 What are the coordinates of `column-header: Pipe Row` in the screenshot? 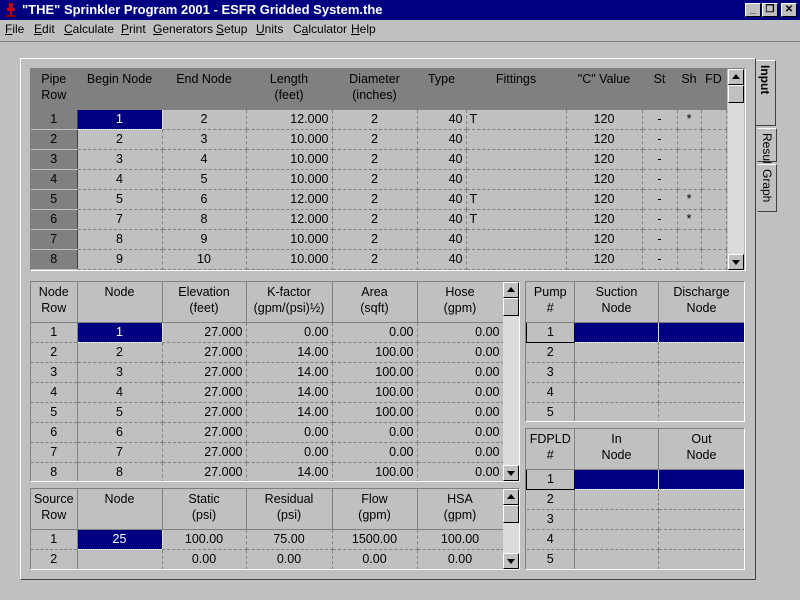 It's located at (54, 89).